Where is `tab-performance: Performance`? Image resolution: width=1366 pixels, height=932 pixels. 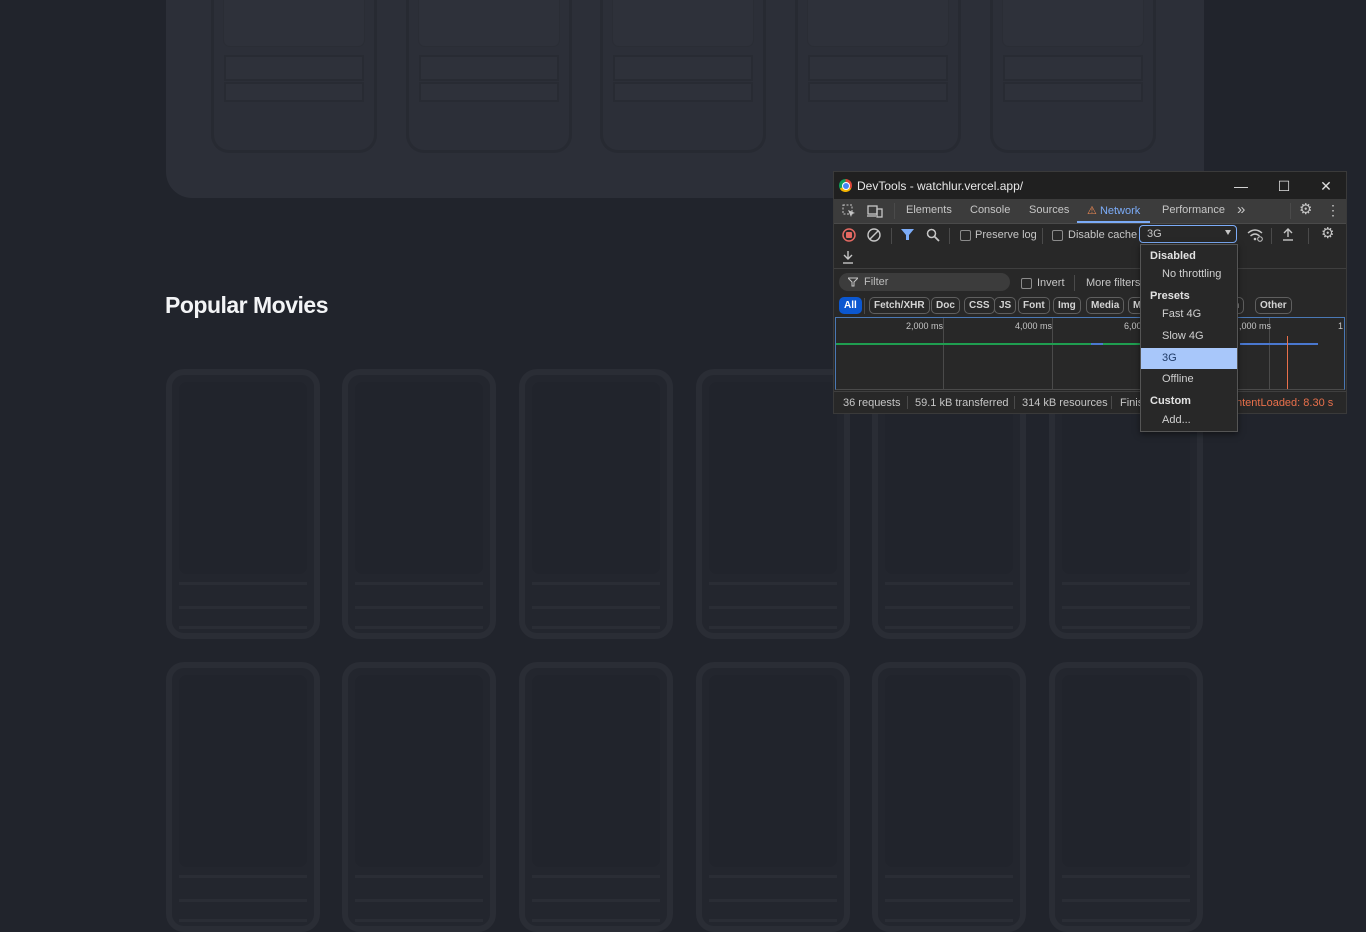 tab-performance: Performance is located at coordinates (1193, 210).